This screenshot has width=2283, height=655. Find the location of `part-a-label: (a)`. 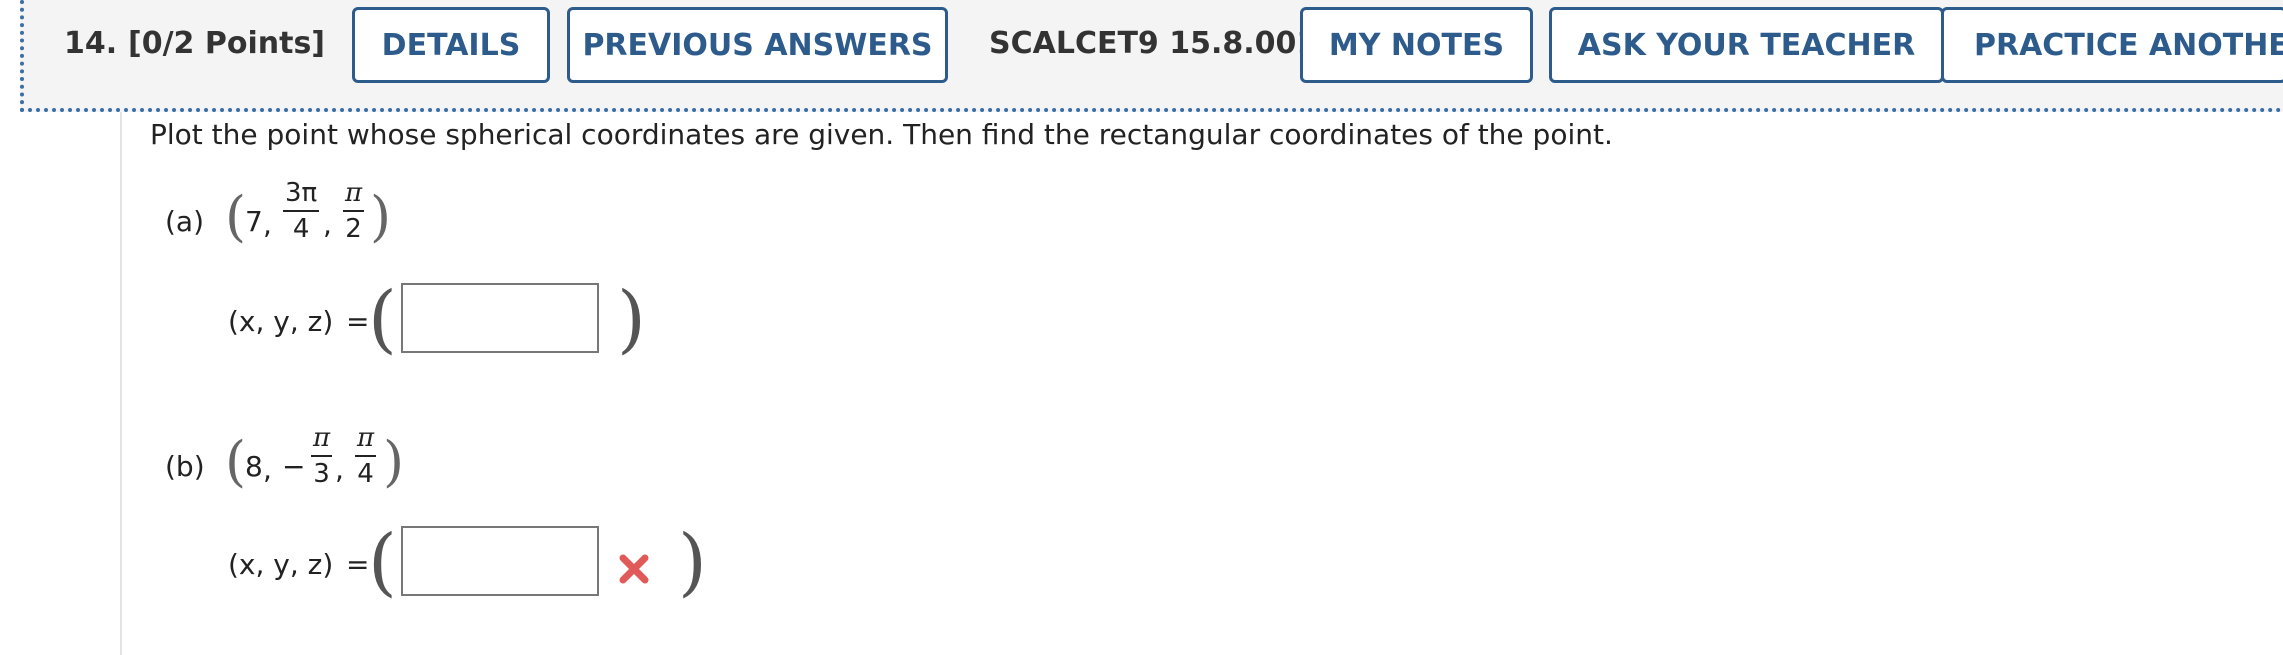

part-a-label: (a) is located at coordinates (185, 221).